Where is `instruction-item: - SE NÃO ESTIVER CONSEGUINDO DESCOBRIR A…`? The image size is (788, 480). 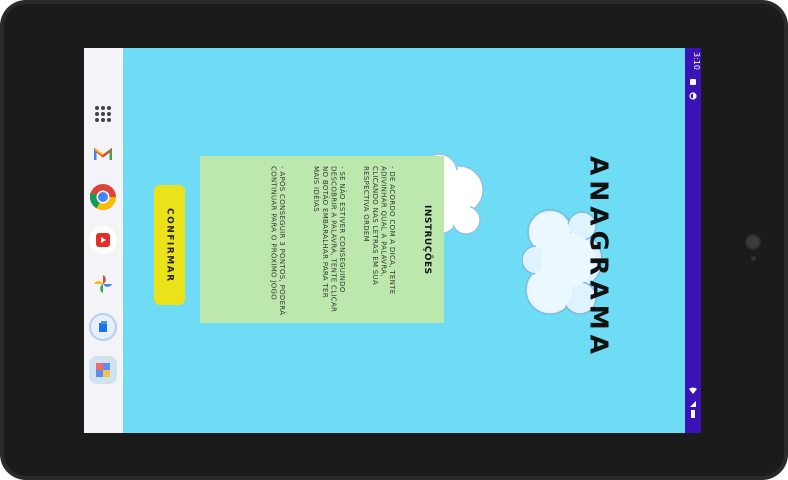 instruction-item: - SE NÃO ESTIVER CONSEGUINDO DESCOBRIR A… is located at coordinates (329, 239).